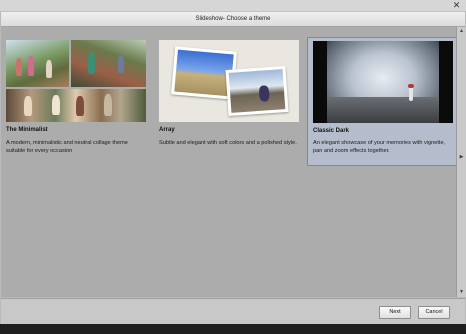  I want to click on dialog-footer: Next Cancel, so click(233, 311).